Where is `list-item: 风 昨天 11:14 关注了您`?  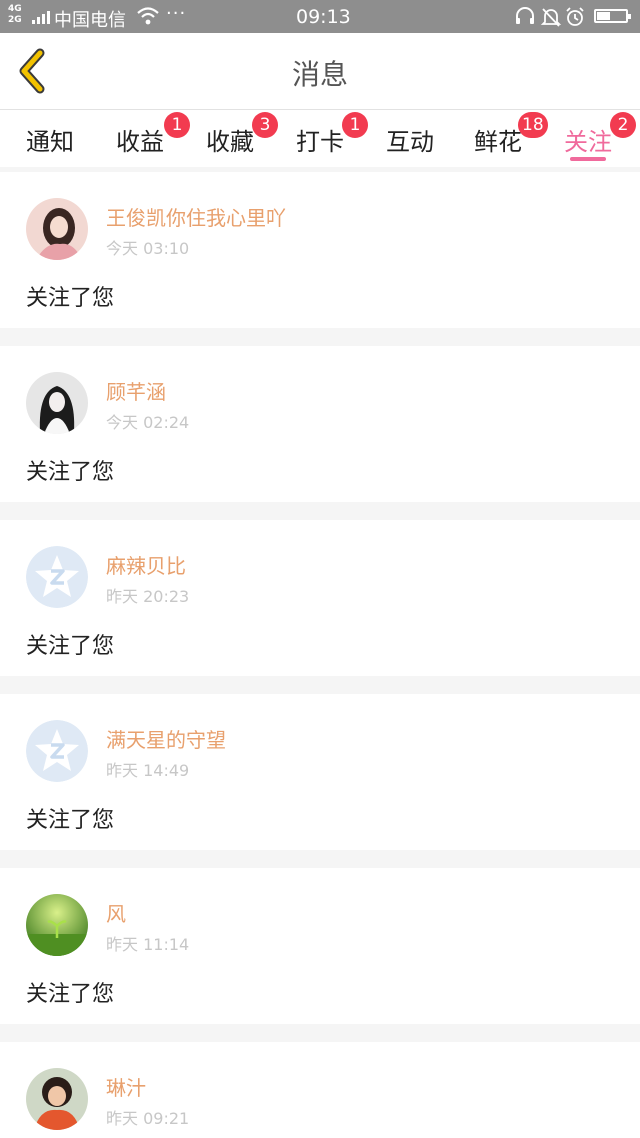
list-item: 风 昨天 11:14 关注了您 is located at coordinates (320, 946).